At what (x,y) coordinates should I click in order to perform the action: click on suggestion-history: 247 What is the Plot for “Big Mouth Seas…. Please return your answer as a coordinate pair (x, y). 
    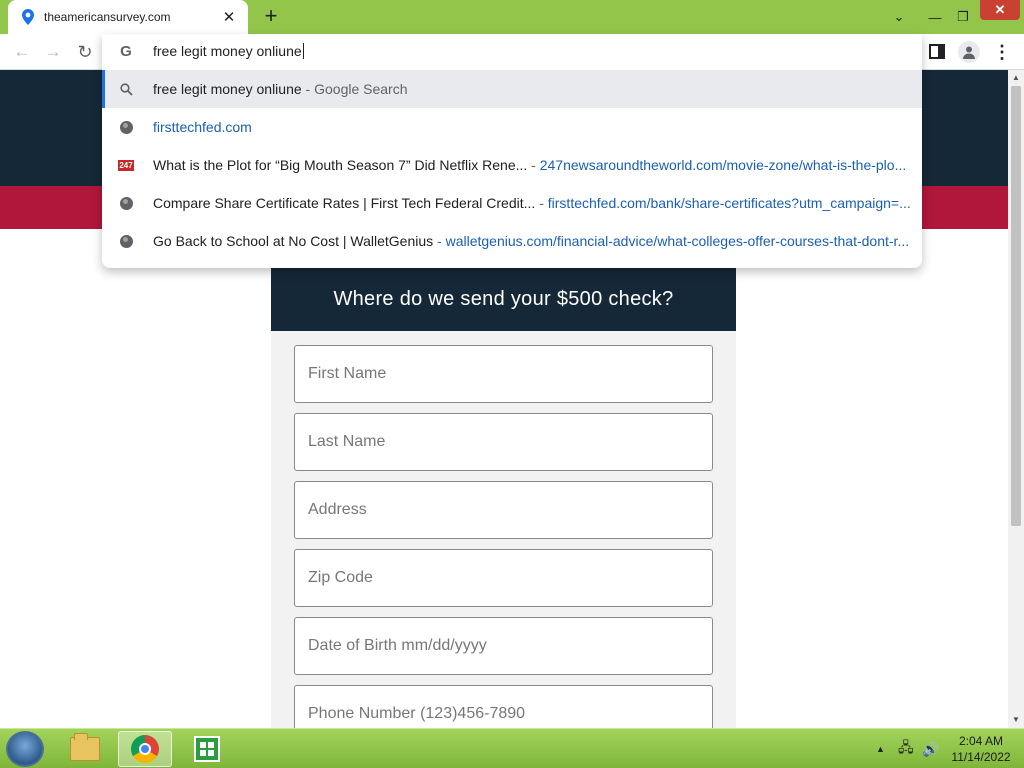
    Looking at the image, I should click on (512, 165).